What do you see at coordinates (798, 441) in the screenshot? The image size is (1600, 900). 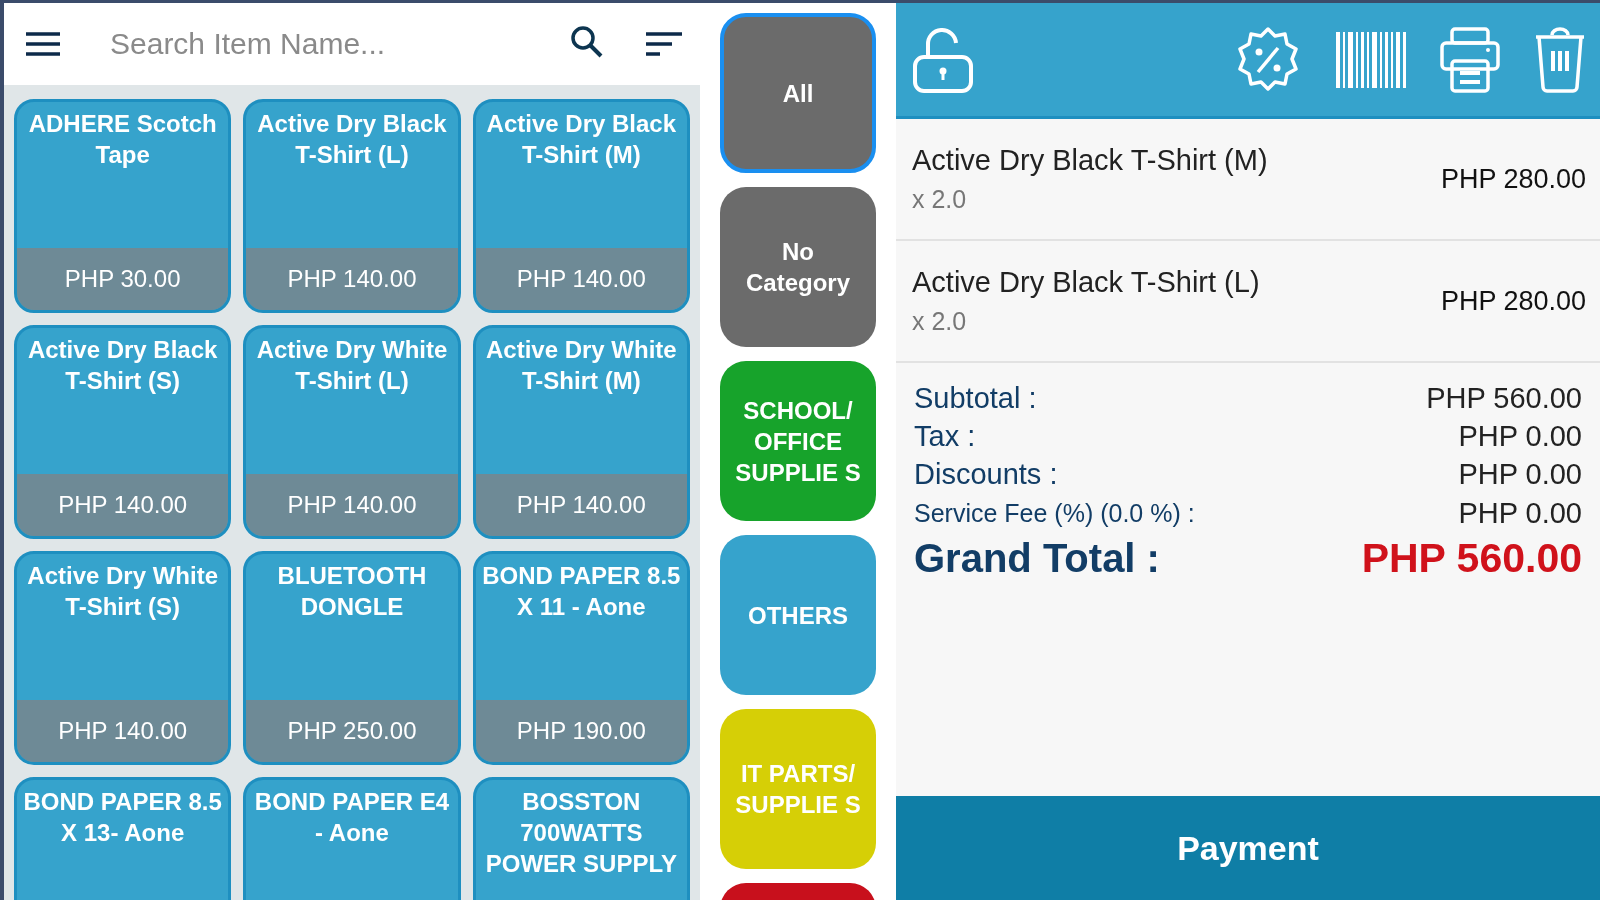 I see `category-button: SCHOOL/ OFFICE SUPPLIE S` at bounding box center [798, 441].